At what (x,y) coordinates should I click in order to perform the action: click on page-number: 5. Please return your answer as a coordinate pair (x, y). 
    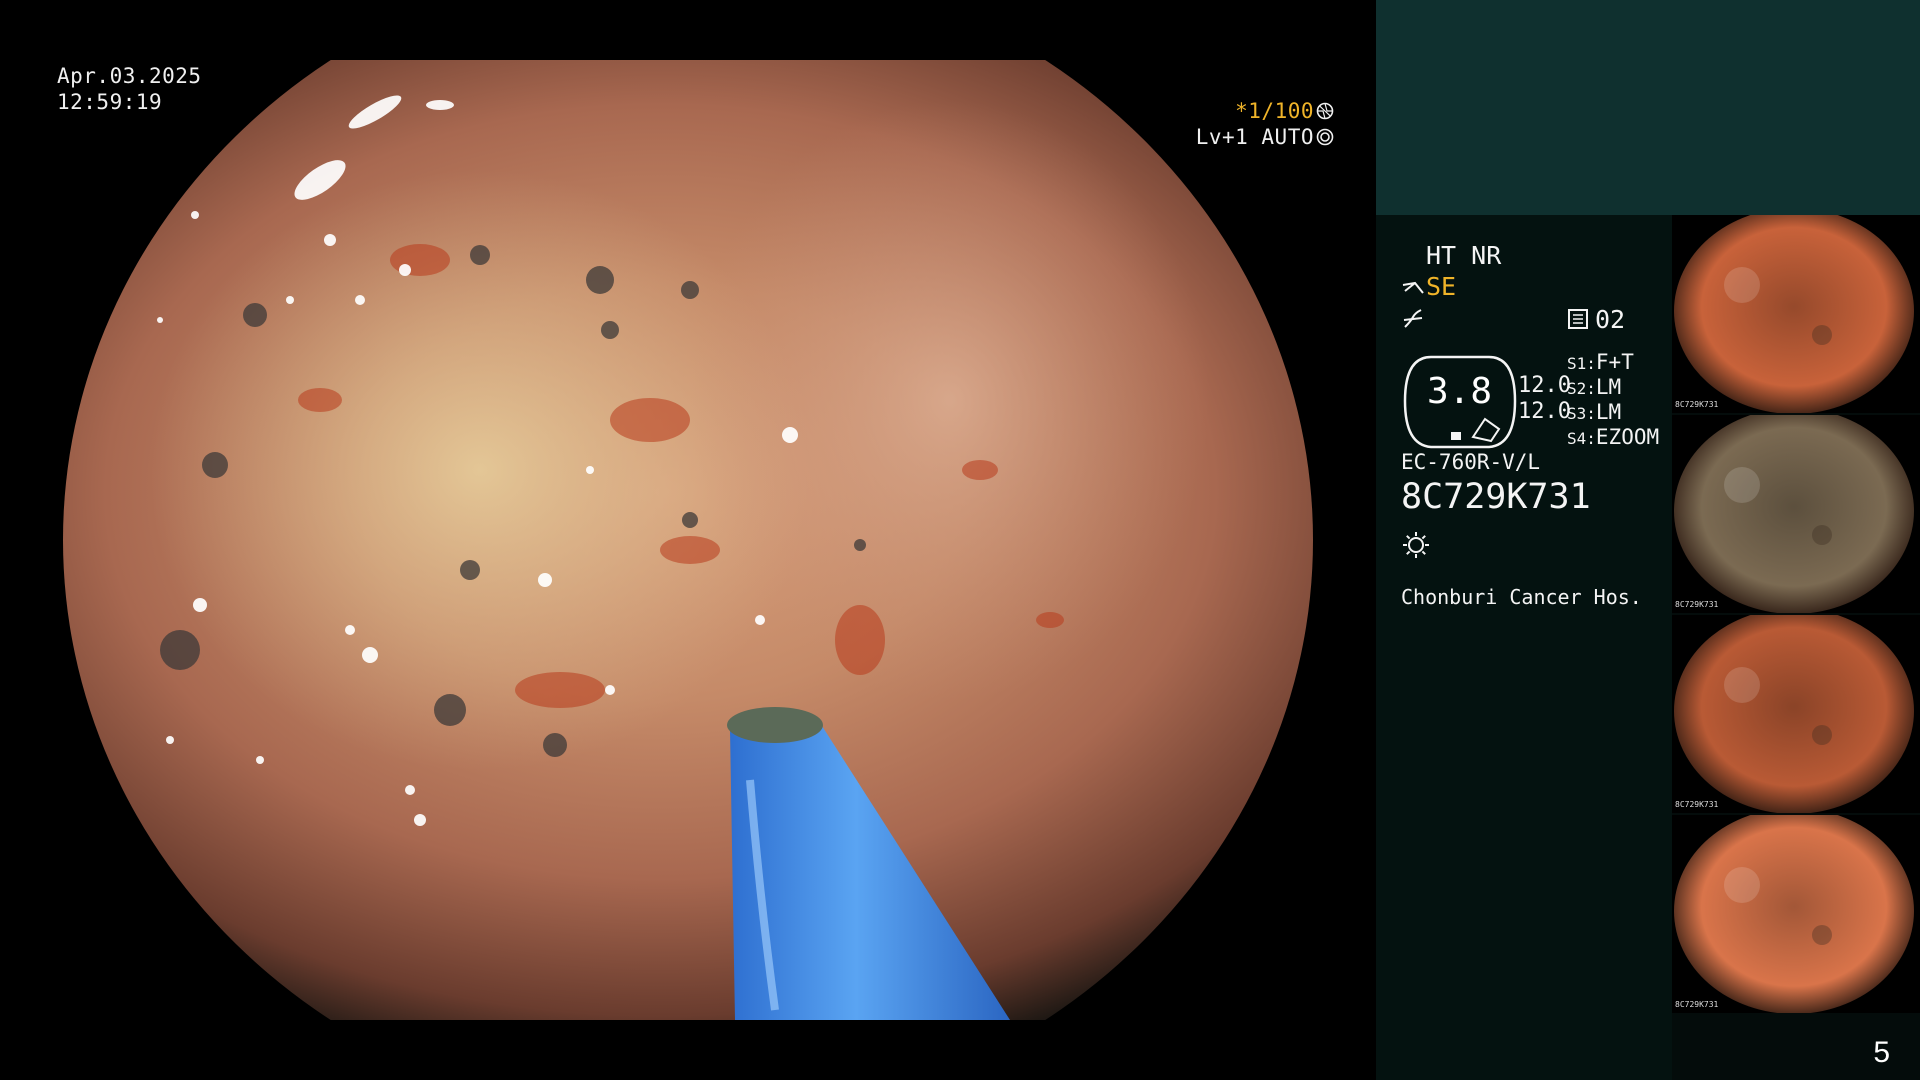
    Looking at the image, I should click on (1881, 1052).